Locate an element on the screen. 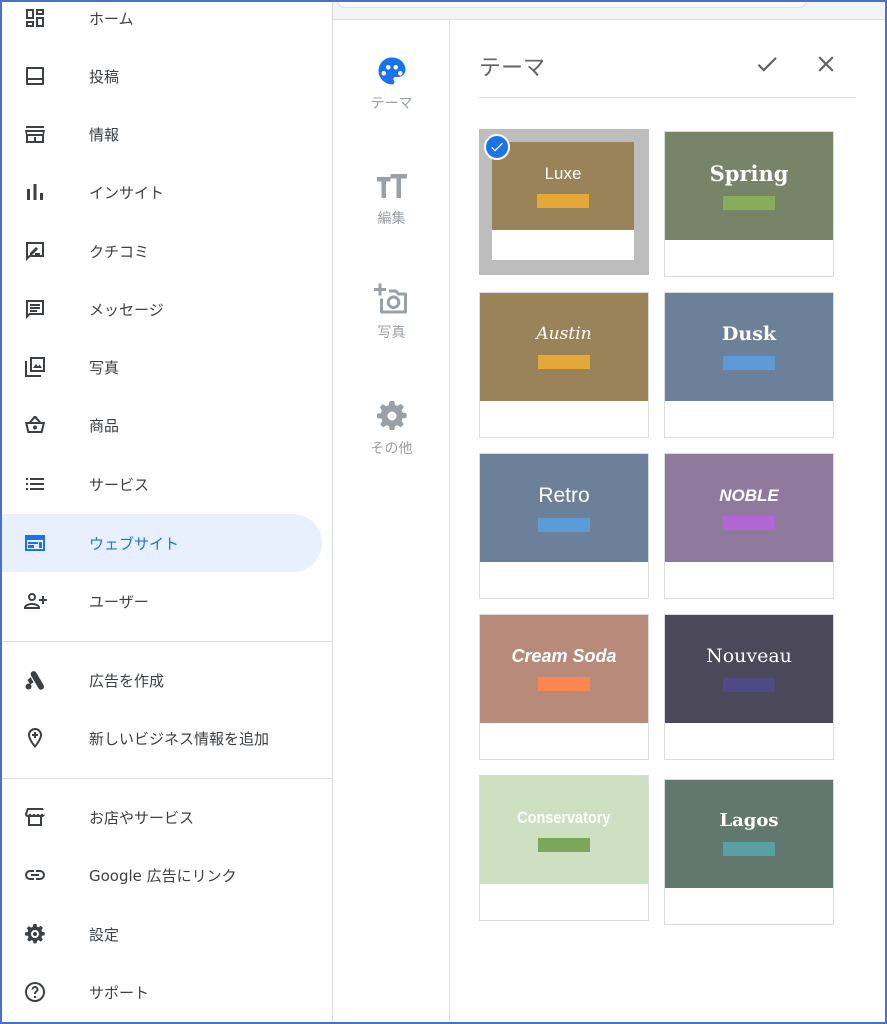  nav-item-posts: 投稿 is located at coordinates (161, 76).